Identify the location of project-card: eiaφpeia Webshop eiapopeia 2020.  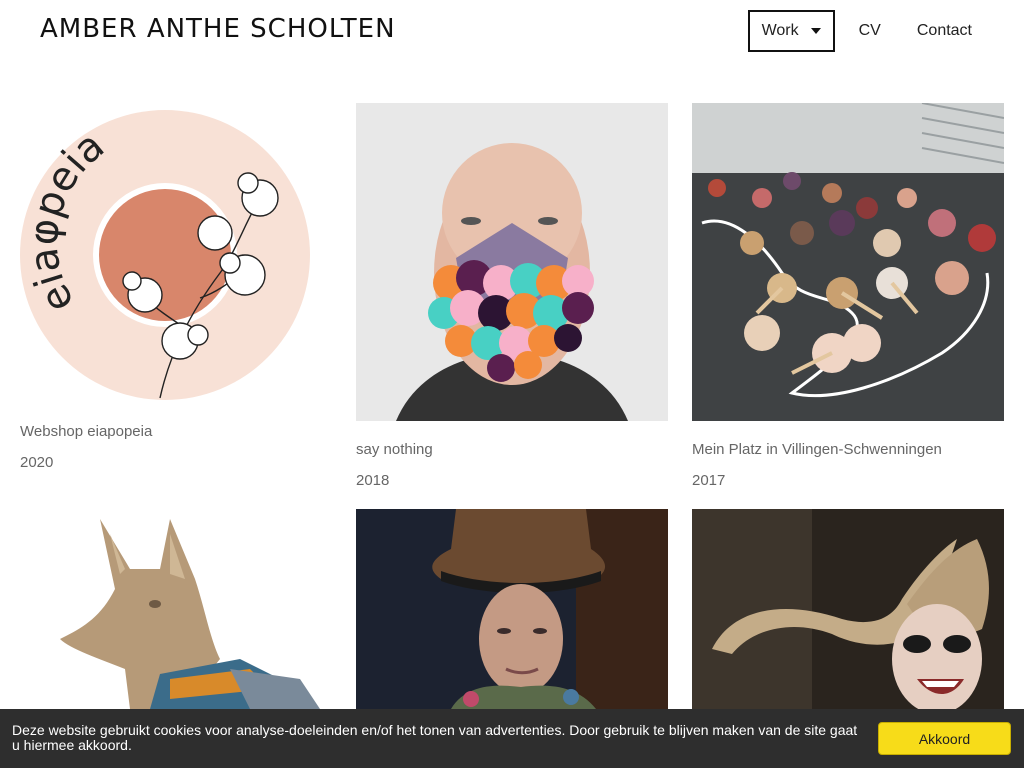
(176, 287).